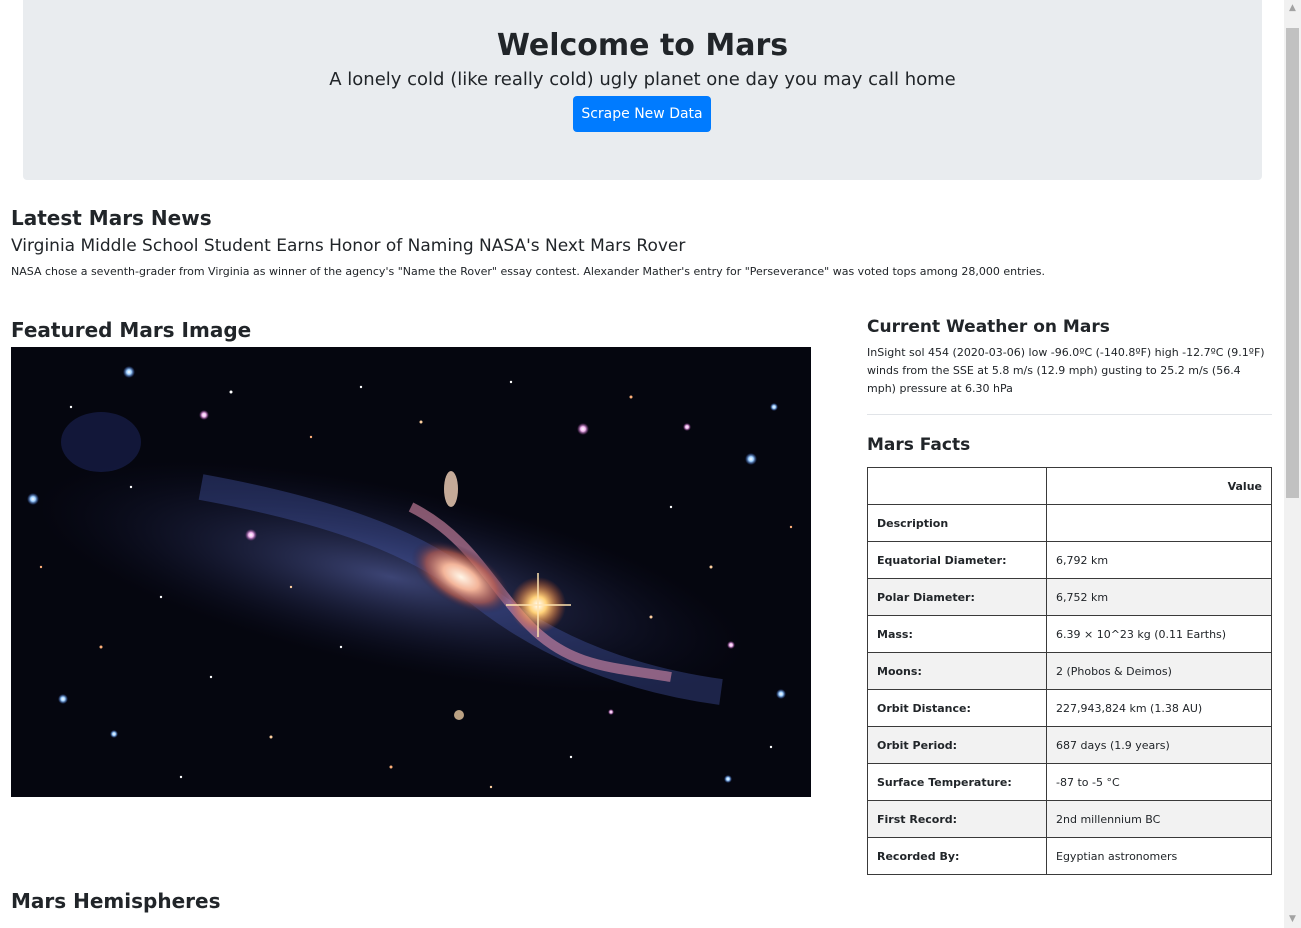 The width and height of the screenshot is (1301, 928). Describe the element at coordinates (131, 330) in the screenshot. I see `featured-image-heading: Featured Mars Image` at that location.